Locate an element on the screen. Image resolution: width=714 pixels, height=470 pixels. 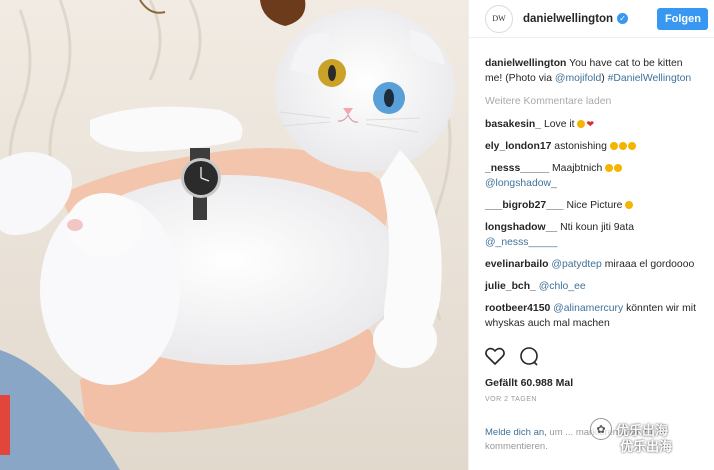
comment-item: ___bigrob27___ Nice Picture is located at coordinates (593, 205).